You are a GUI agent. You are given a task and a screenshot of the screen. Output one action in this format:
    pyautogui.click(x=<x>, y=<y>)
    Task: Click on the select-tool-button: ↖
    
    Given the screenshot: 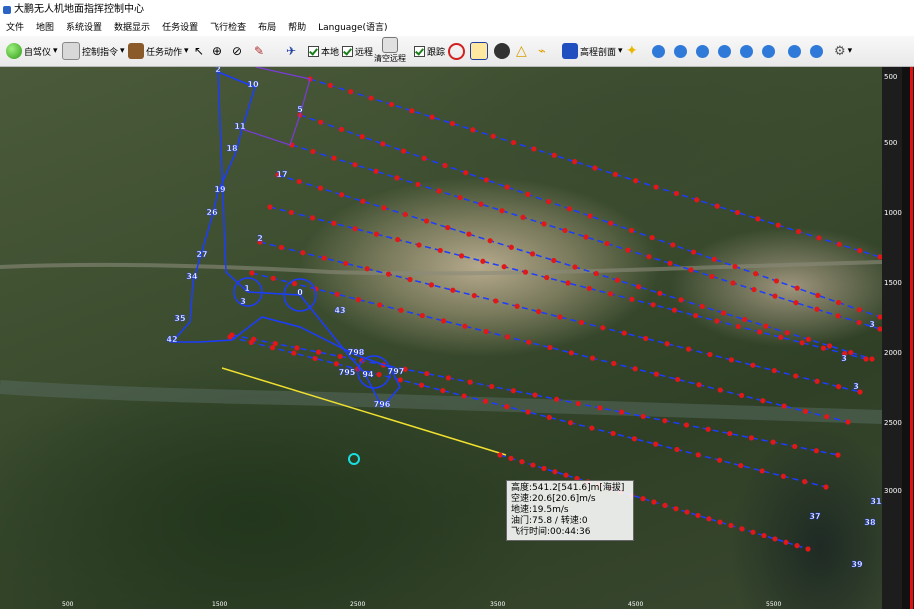 What is the action you would take?
    pyautogui.click(x=199, y=51)
    